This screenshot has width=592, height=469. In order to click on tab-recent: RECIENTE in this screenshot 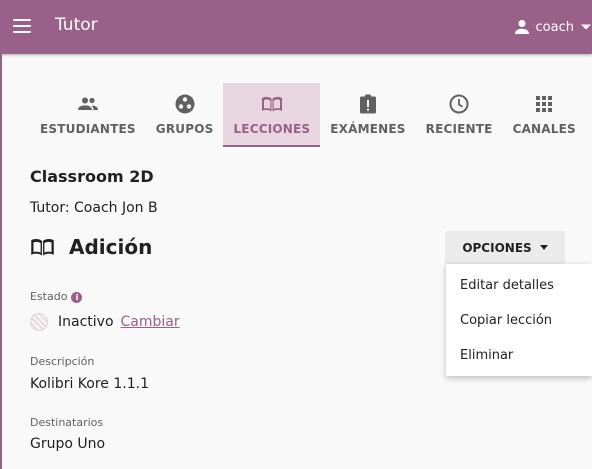, I will do `click(459, 115)`.